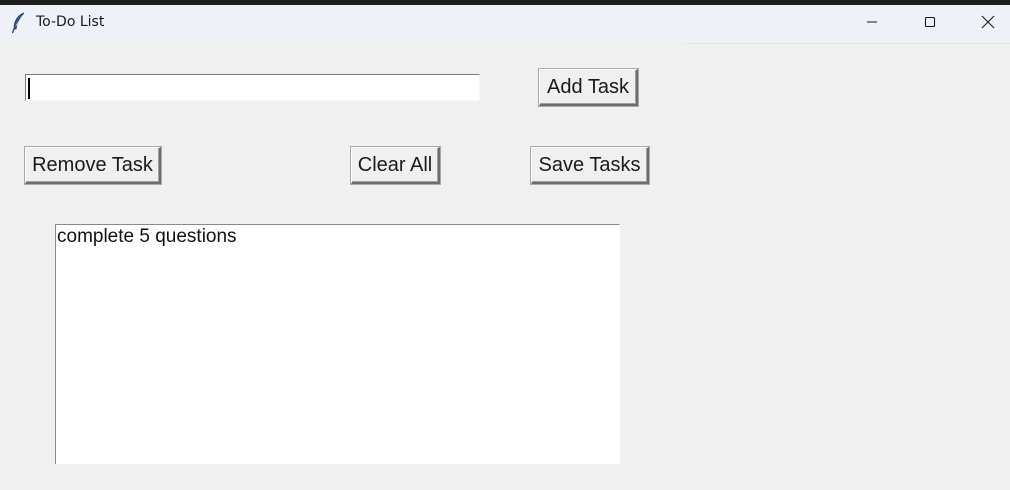 The height and width of the screenshot is (490, 1010). What do you see at coordinates (19, 23) in the screenshot?
I see `feather-icon` at bounding box center [19, 23].